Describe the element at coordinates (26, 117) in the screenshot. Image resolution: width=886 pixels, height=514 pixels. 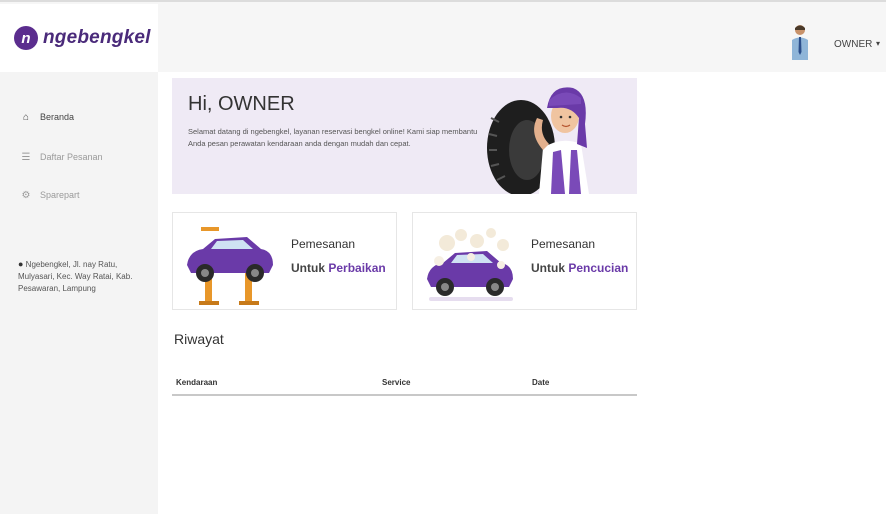
I see `home-icon: ⌂` at that location.